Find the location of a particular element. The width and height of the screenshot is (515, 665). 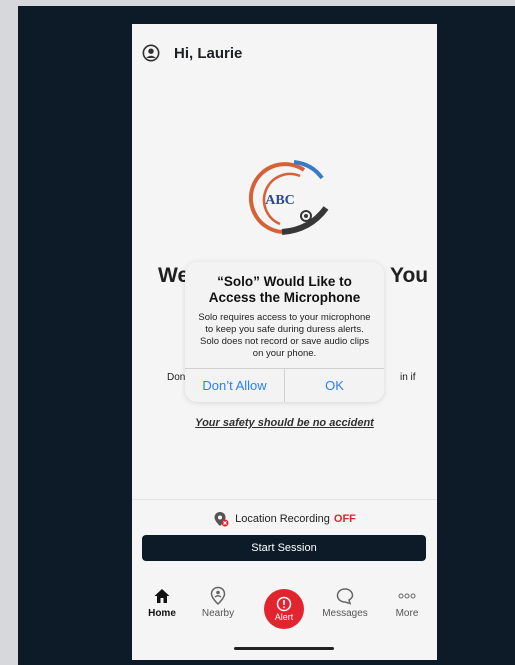

location-recording-label: Location Recording is located at coordinates (282, 519).